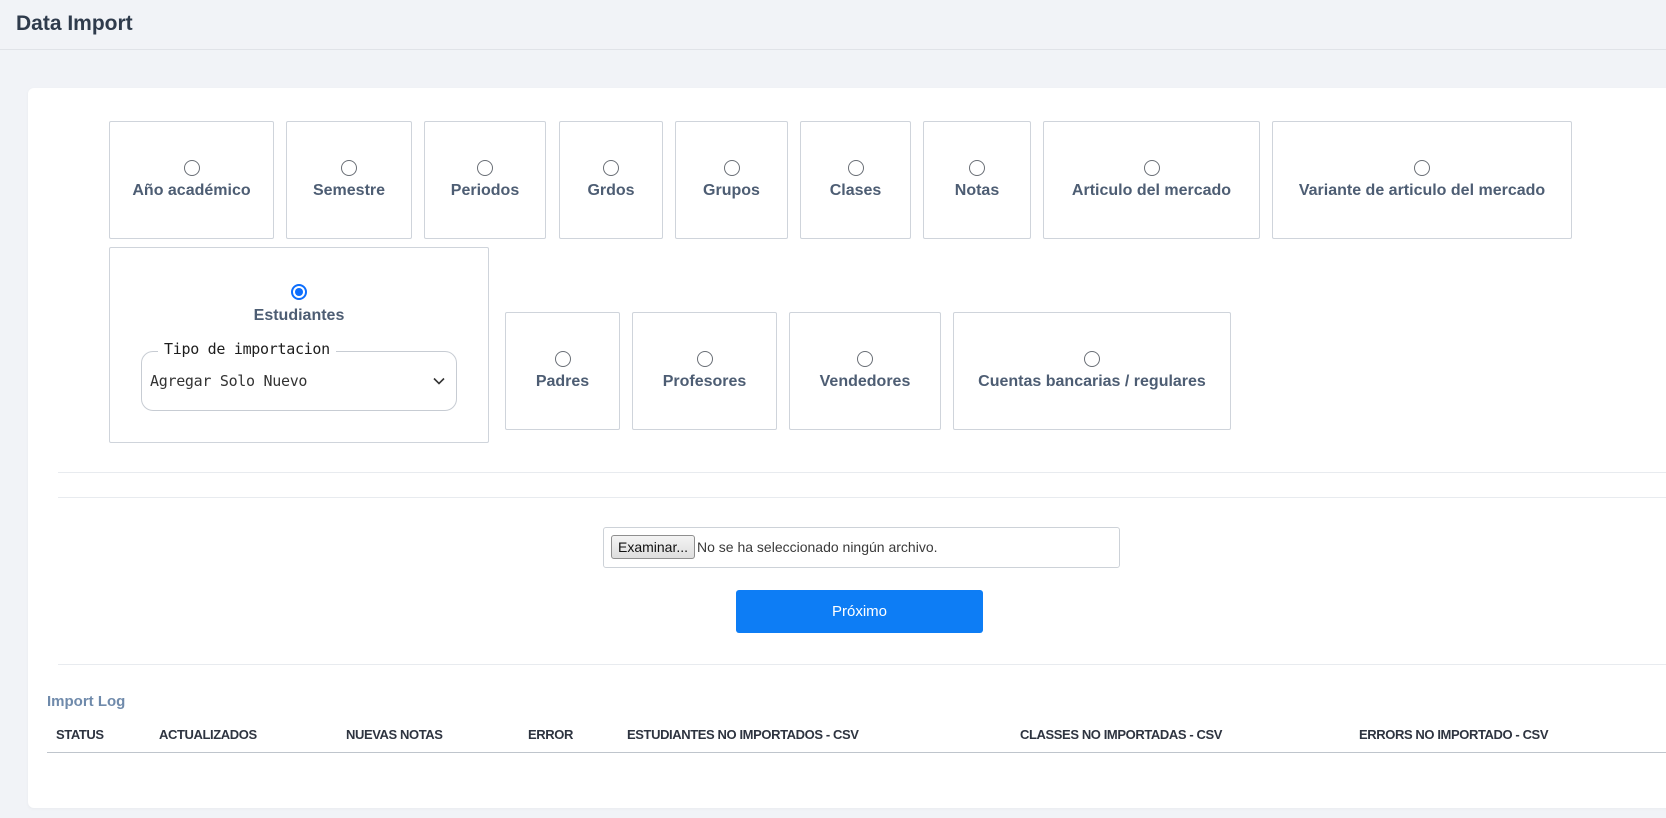 The image size is (1666, 818). Describe the element at coordinates (704, 381) in the screenshot. I see `option-label: Profesores` at that location.